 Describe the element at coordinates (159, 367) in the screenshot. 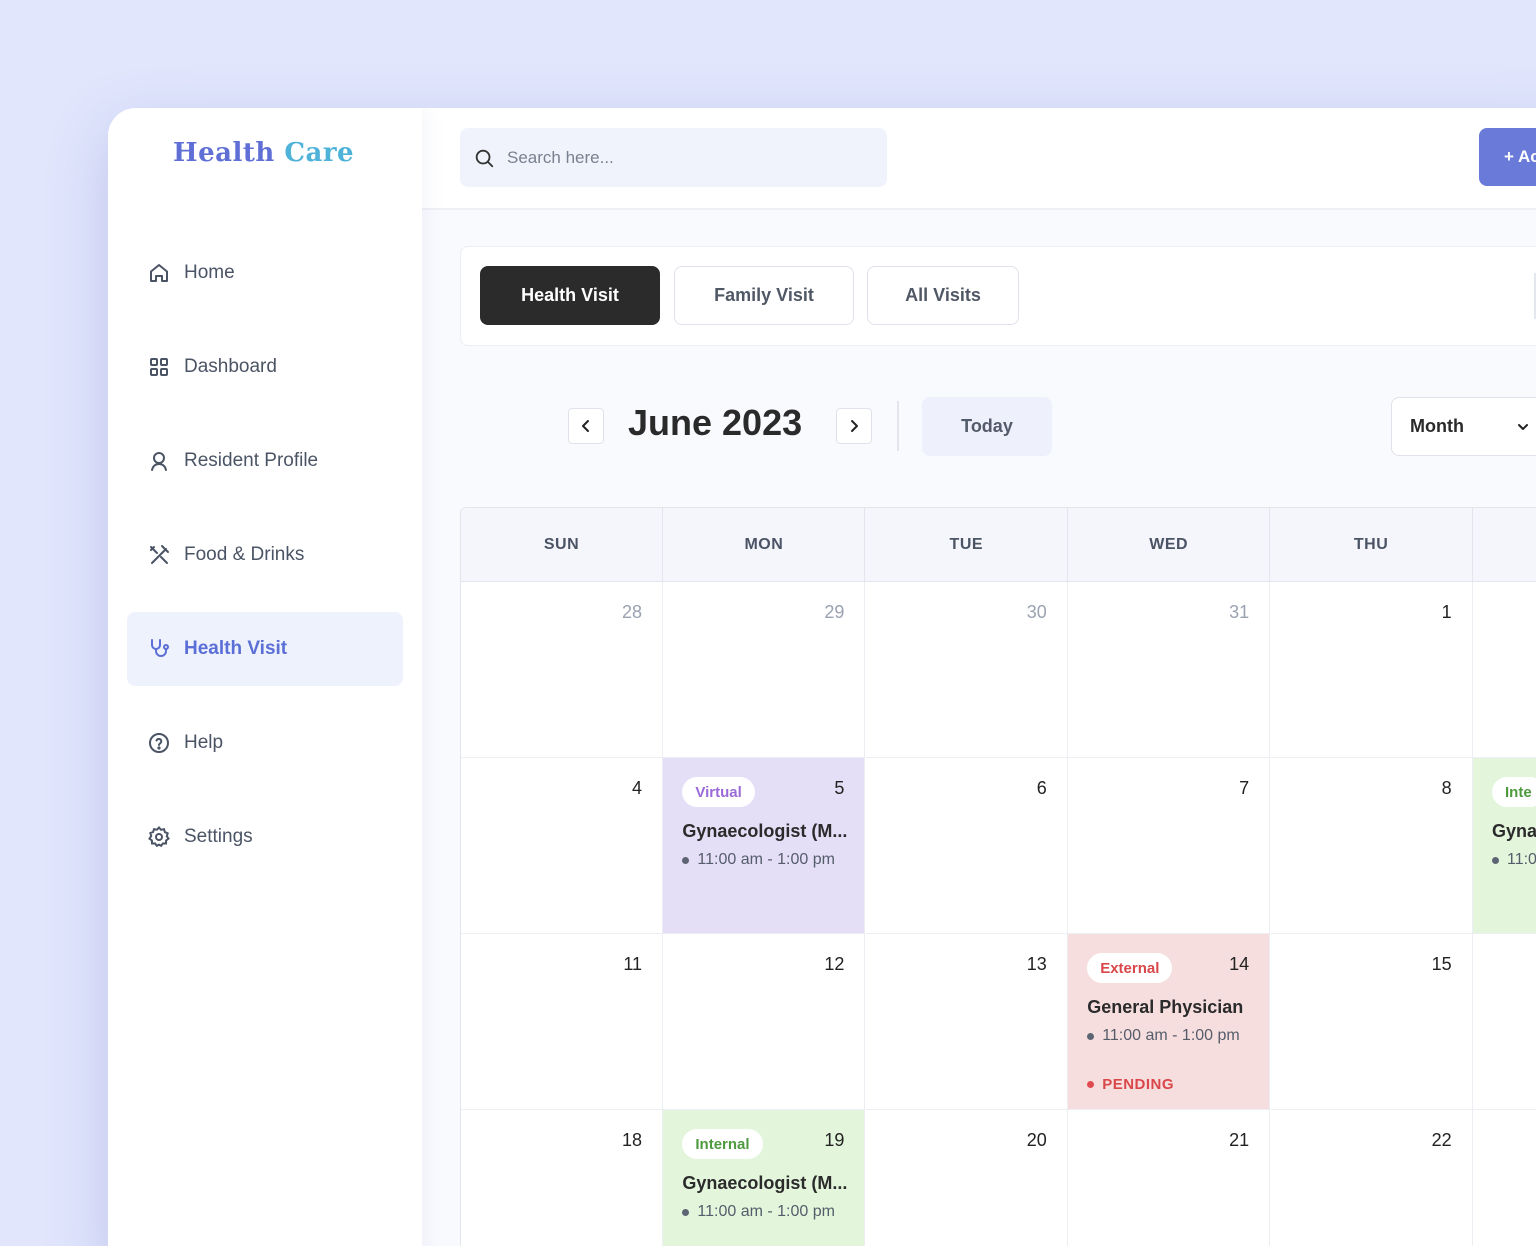

I see `grid-icon` at that location.